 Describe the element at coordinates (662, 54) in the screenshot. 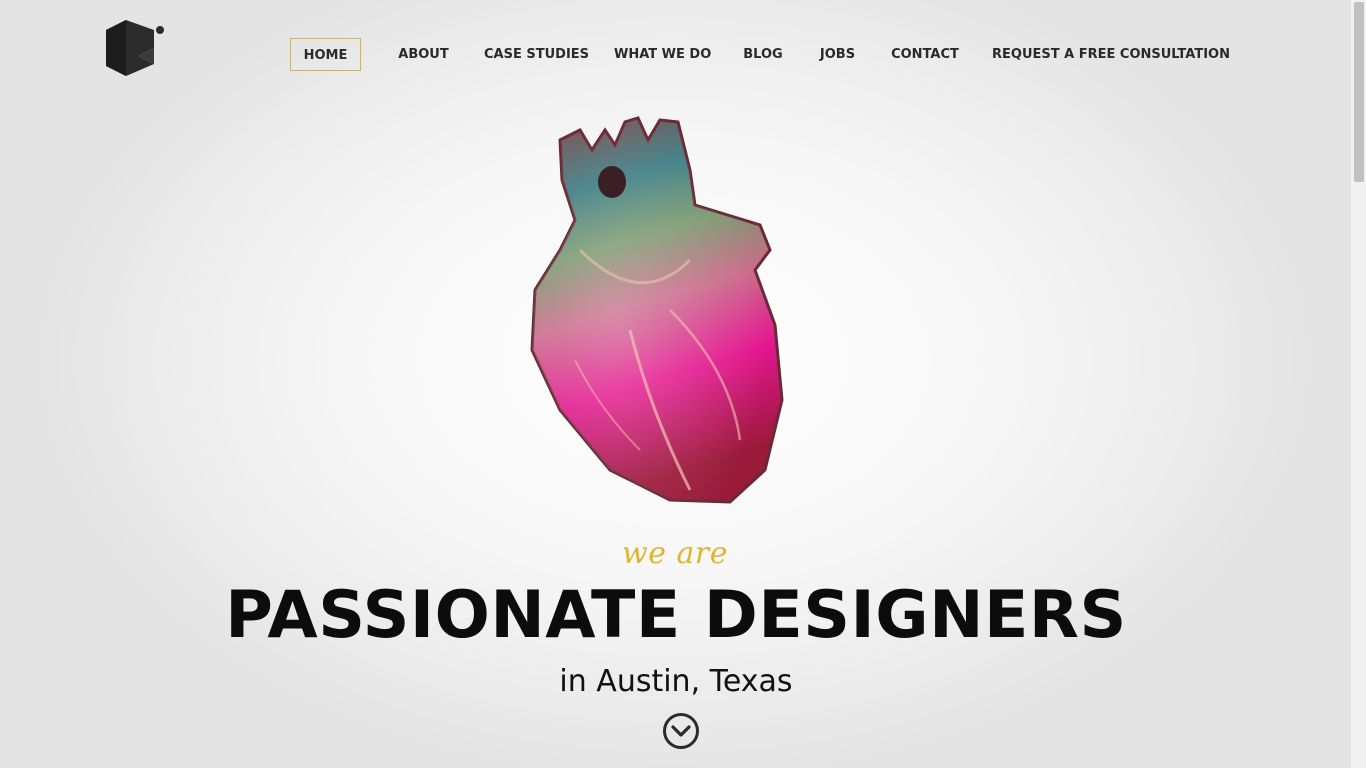

I see `nav-what-we-do: WHAT WE DO` at that location.